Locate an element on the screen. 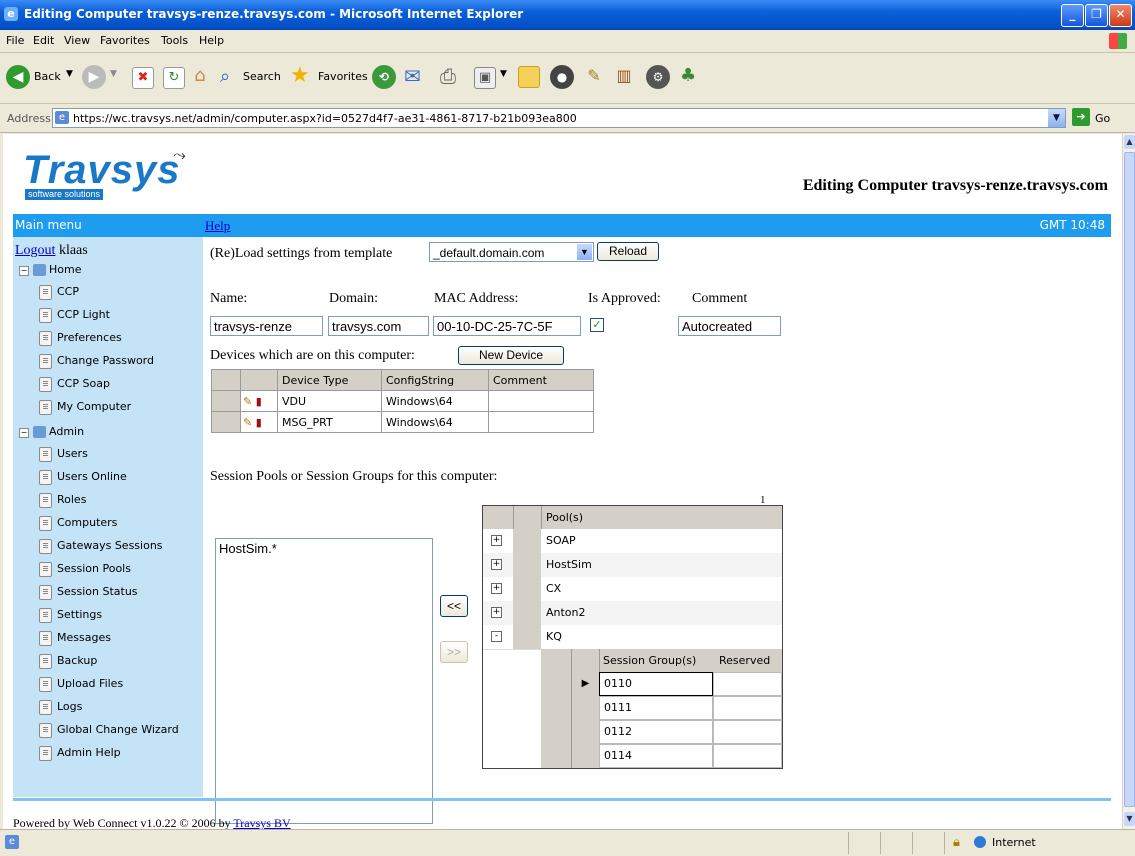 This screenshot has height=856, width=1135. tree-home: − Home is located at coordinates (50, 269).